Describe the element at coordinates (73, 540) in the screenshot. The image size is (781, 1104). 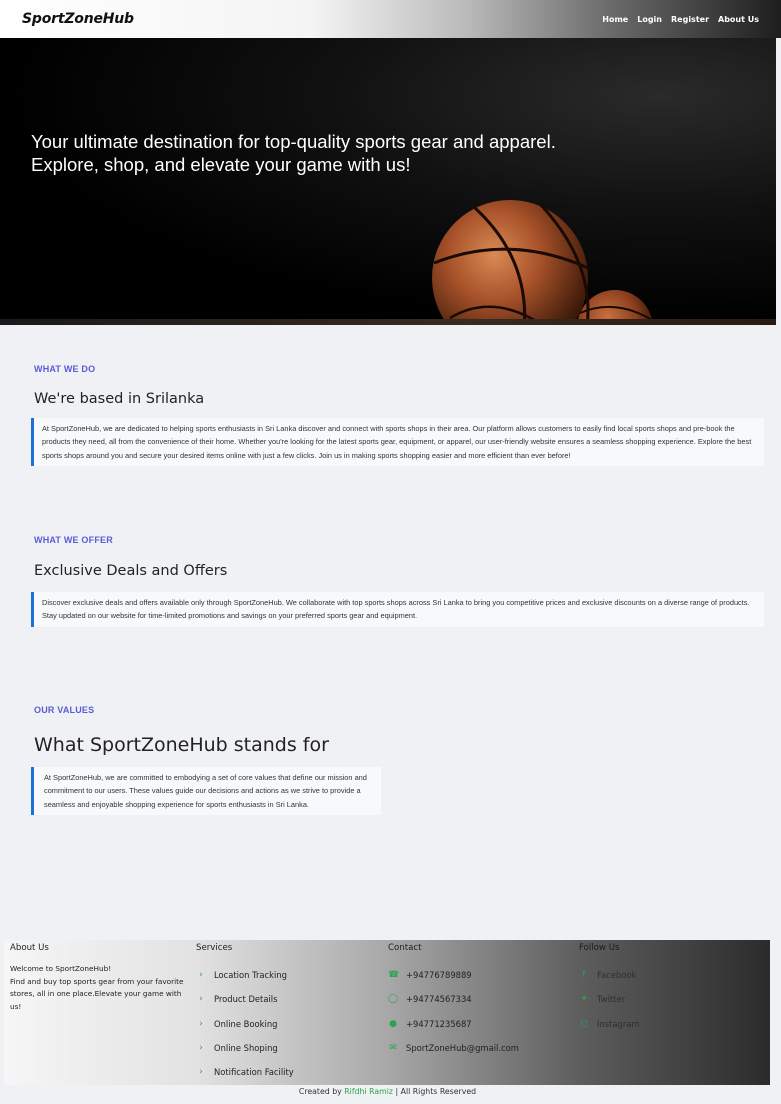
I see `what-we-offer-eyebrow: WHAT WE OFFER` at that location.